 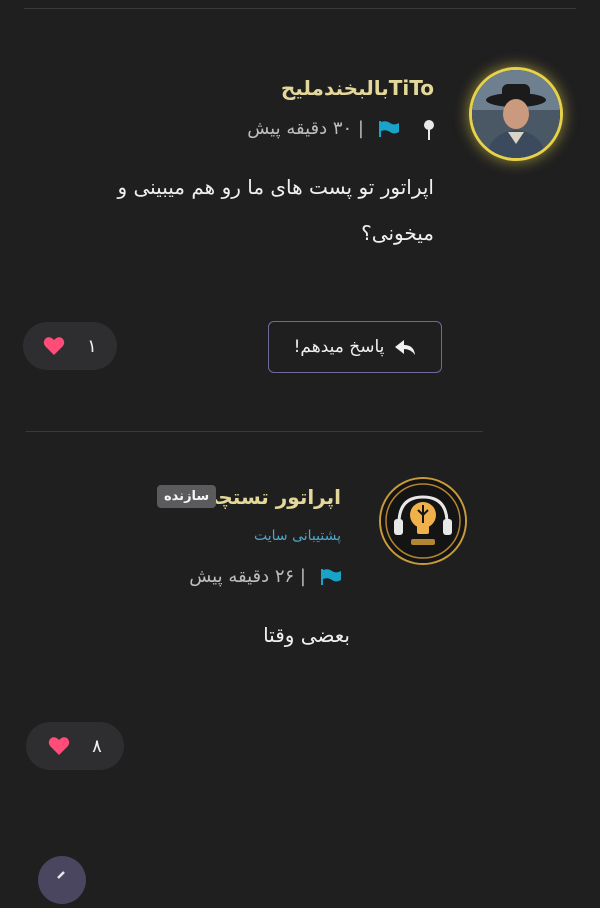 I want to click on comment-2-role: پشتیبانی سایت, so click(x=297, y=536).